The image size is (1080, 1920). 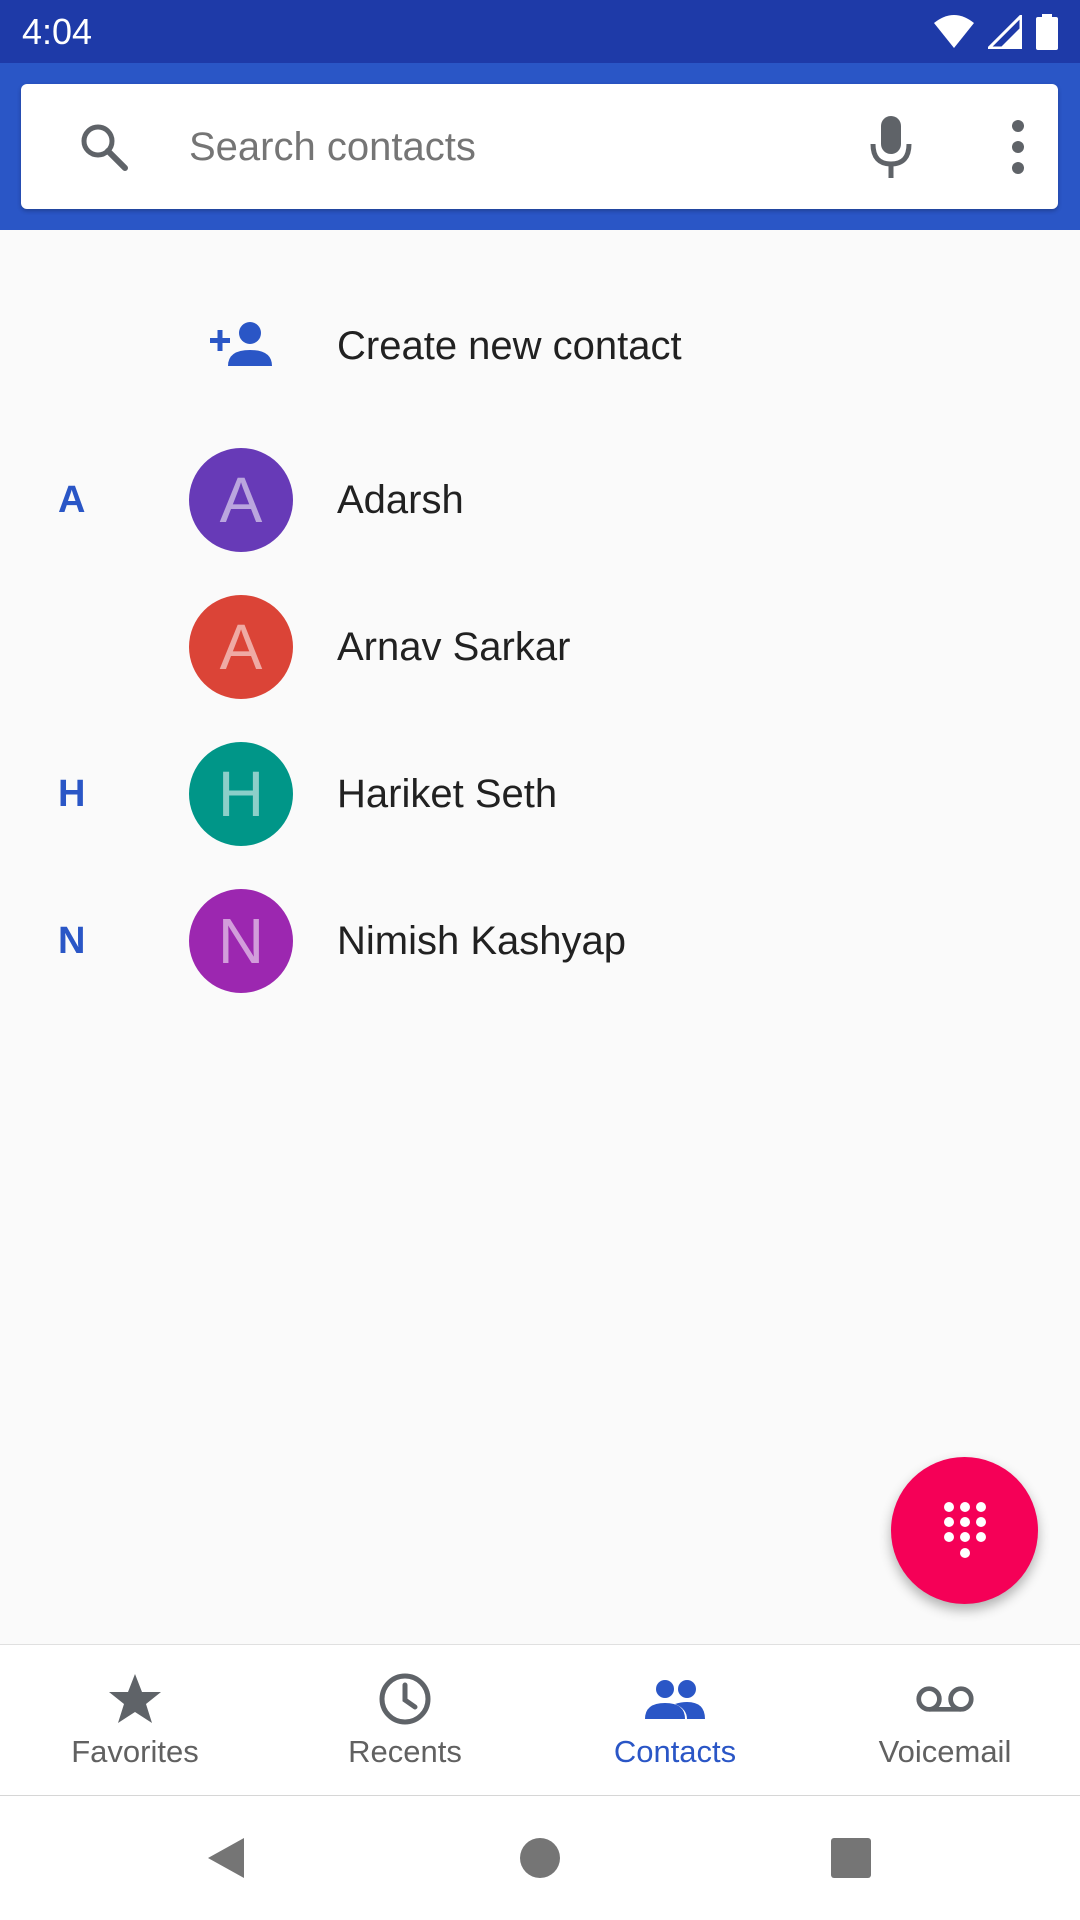 What do you see at coordinates (540, 500) in the screenshot?
I see `contact-row: A A Adarsh` at bounding box center [540, 500].